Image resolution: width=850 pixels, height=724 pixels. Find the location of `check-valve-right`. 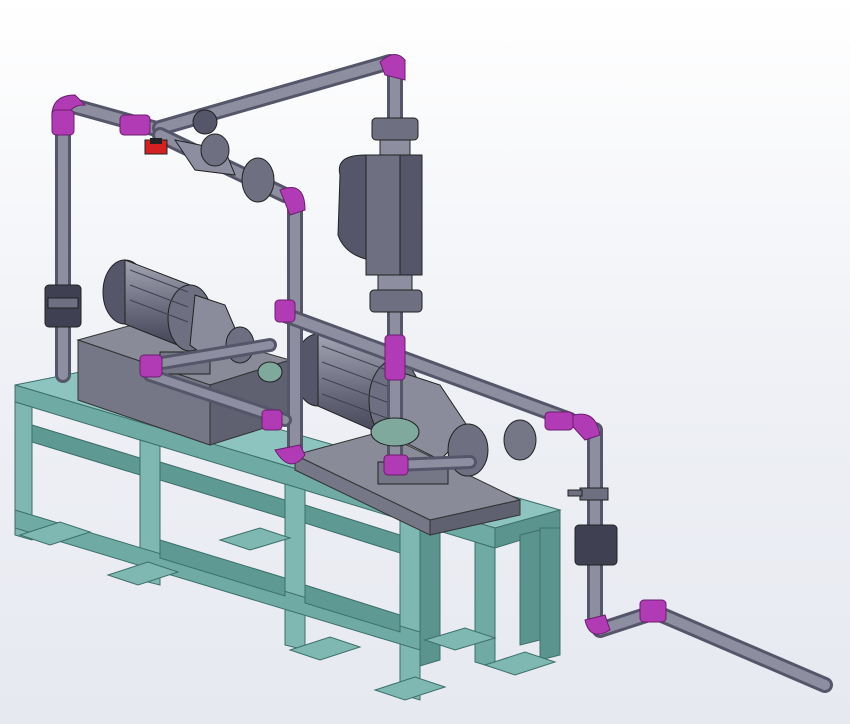

check-valve-right is located at coordinates (592, 526).